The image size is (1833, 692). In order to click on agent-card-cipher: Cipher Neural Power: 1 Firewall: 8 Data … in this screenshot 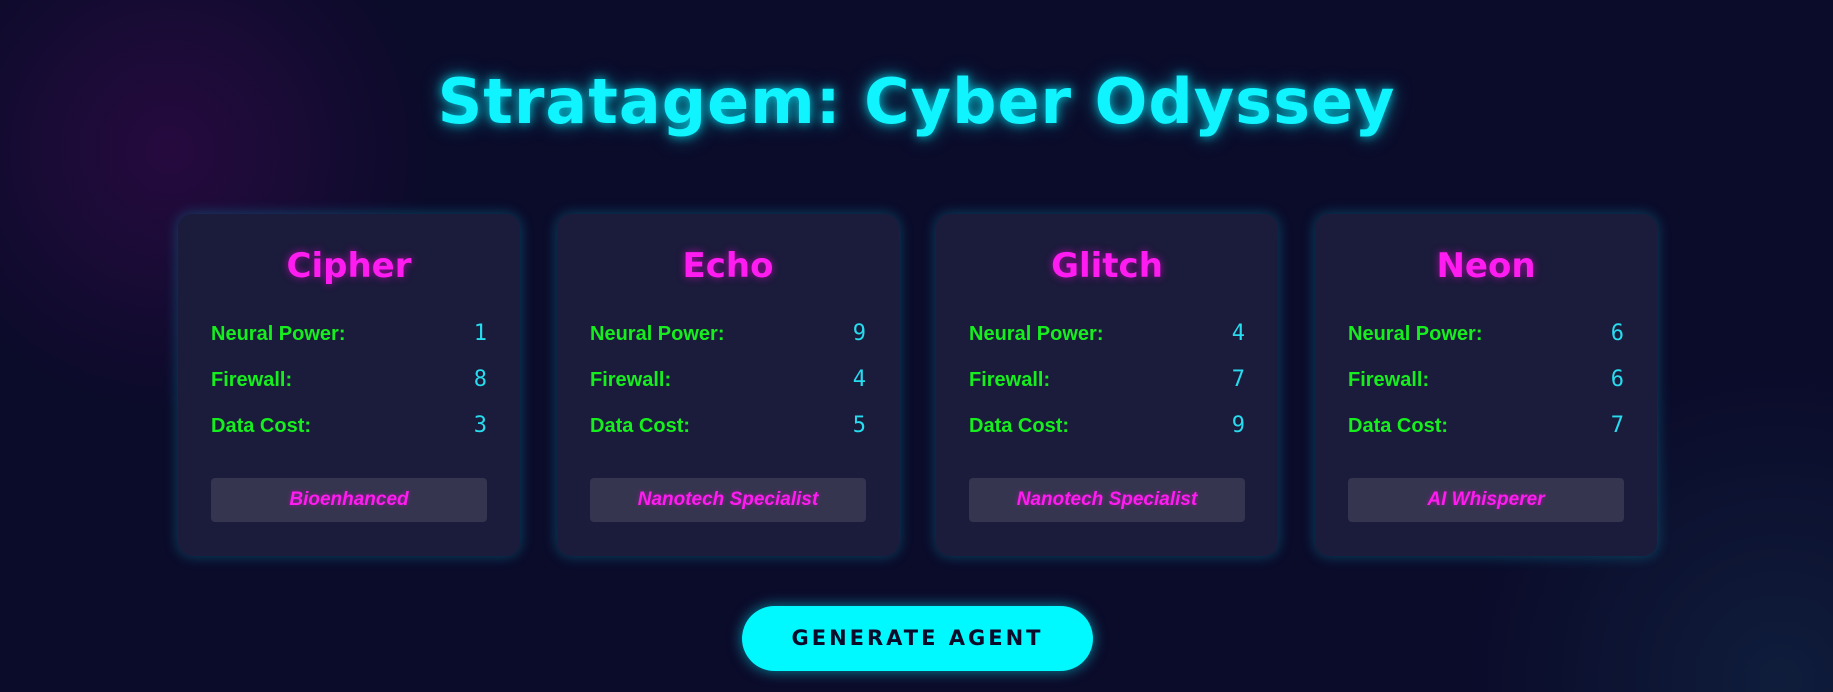, I will do `click(349, 385)`.